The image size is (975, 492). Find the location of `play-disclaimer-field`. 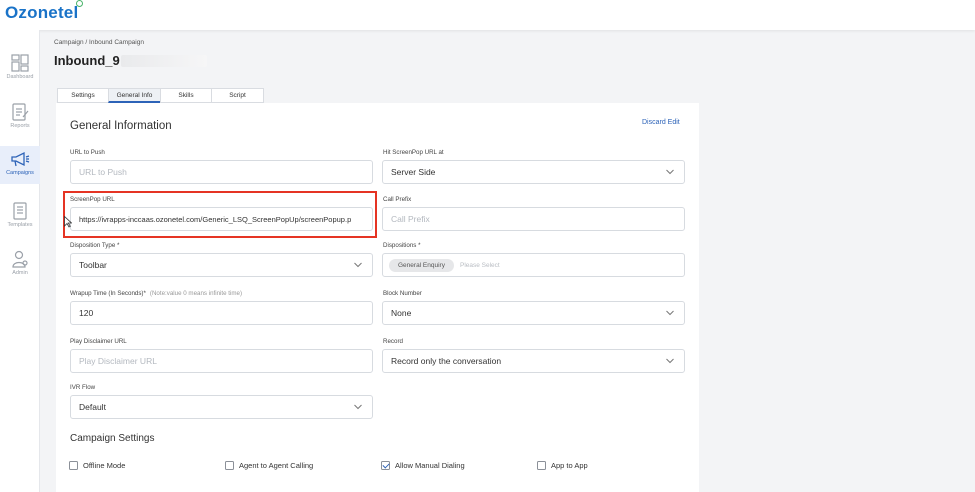

play-disclaimer-field is located at coordinates (221, 361).